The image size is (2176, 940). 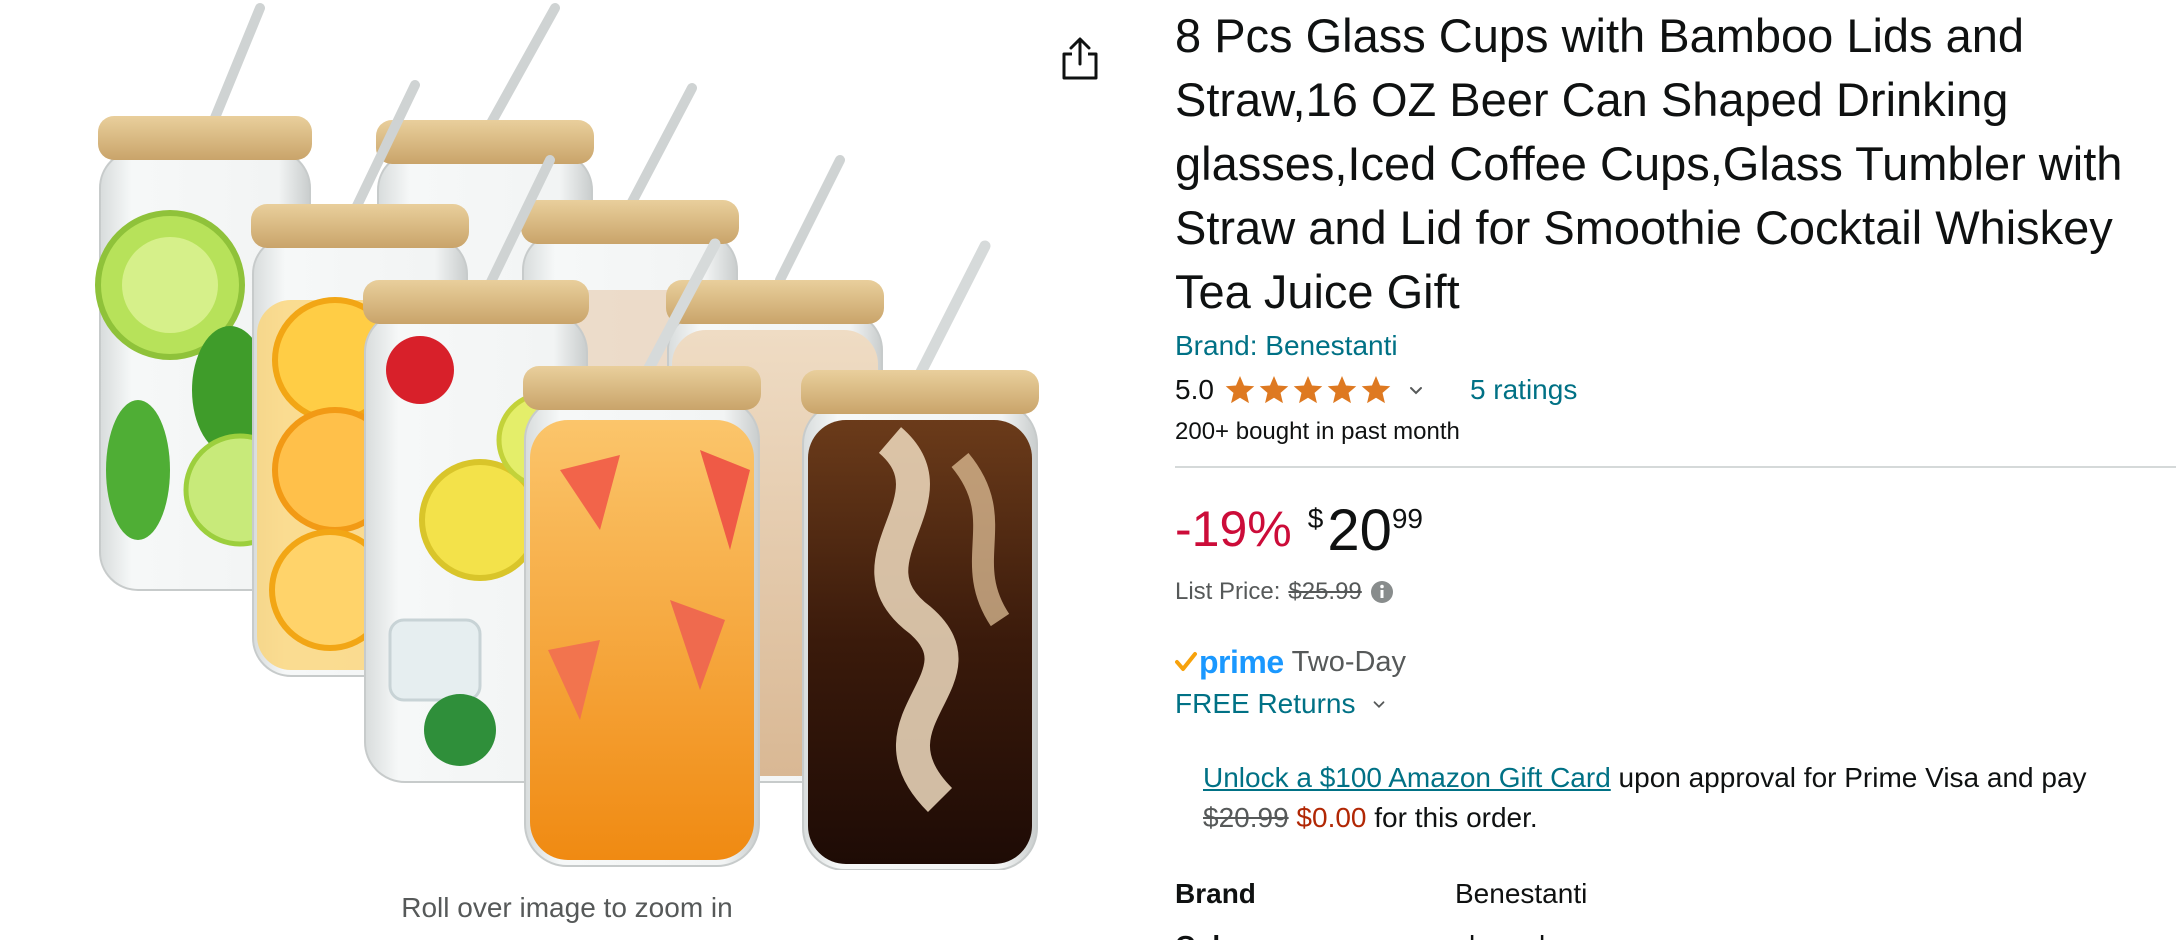 What do you see at coordinates (1670, 930) in the screenshot?
I see `spec-row: Color clear glass` at bounding box center [1670, 930].